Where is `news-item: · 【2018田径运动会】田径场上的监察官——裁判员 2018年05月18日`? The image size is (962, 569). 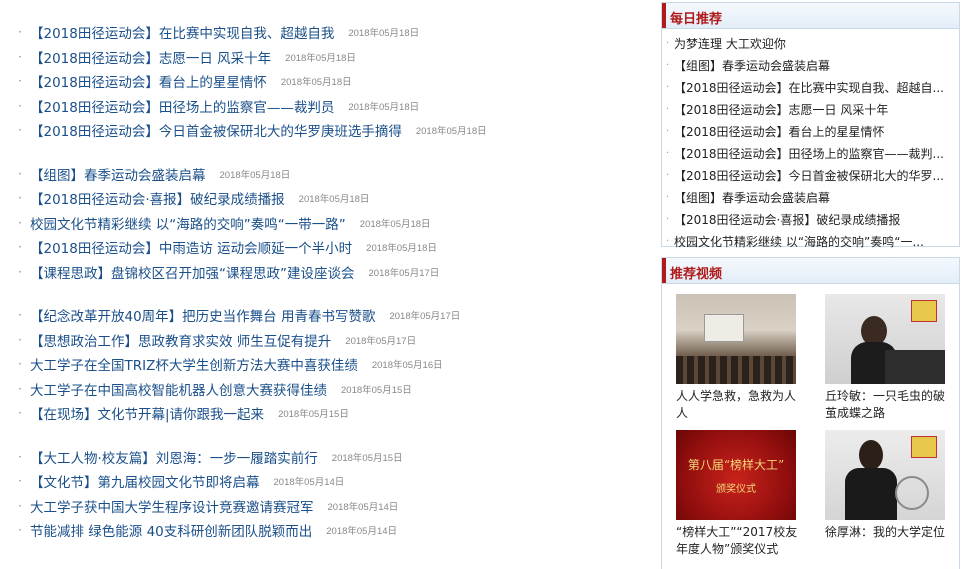
news-item: · 【2018田径运动会】田径场上的监察官——裁判员 2018年05月18日 is located at coordinates (333, 106).